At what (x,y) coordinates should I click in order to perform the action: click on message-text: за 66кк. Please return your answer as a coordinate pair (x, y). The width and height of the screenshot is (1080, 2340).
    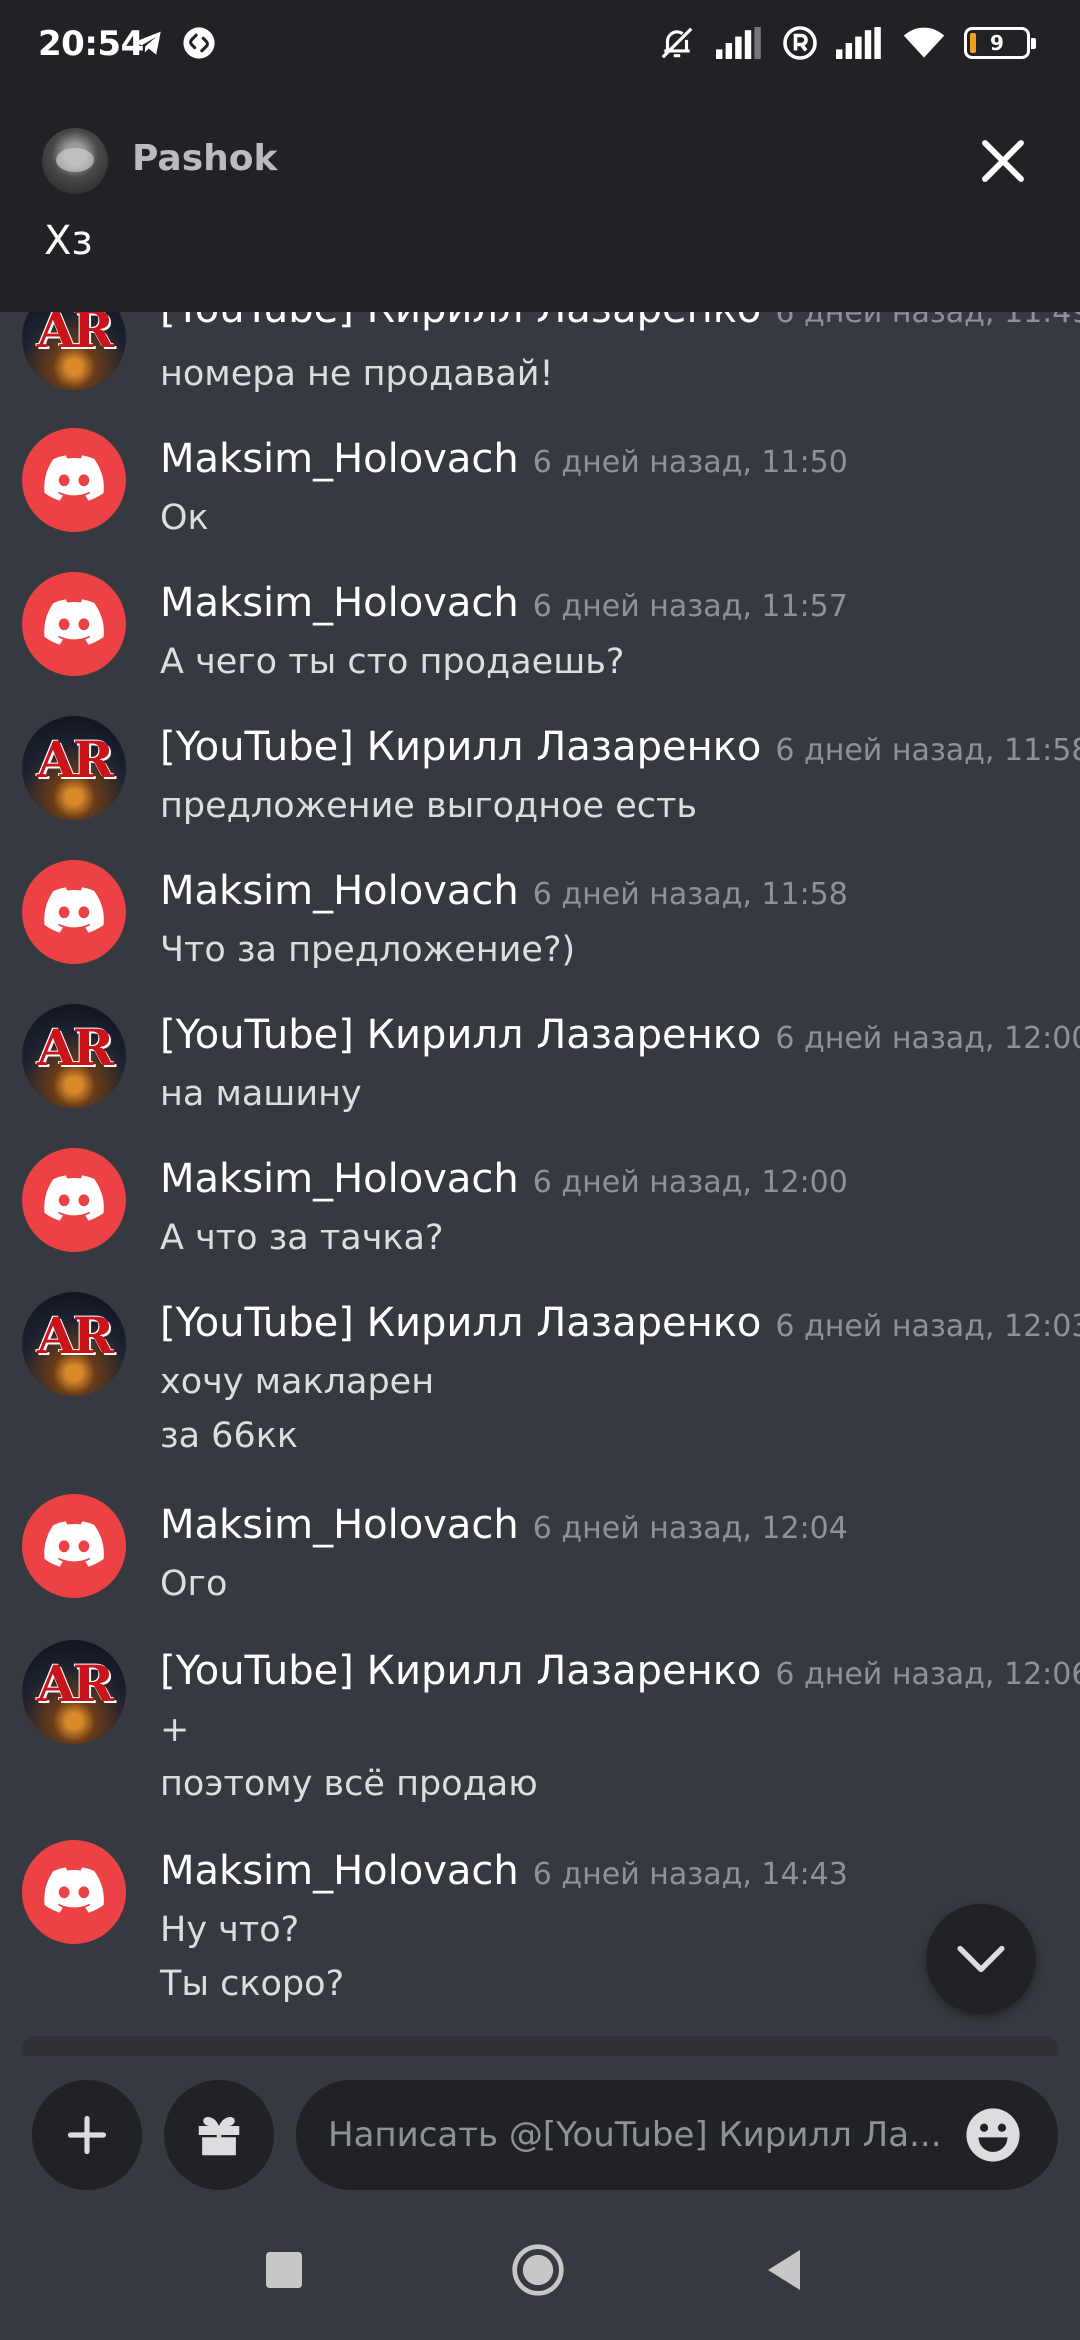
    Looking at the image, I should click on (229, 1436).